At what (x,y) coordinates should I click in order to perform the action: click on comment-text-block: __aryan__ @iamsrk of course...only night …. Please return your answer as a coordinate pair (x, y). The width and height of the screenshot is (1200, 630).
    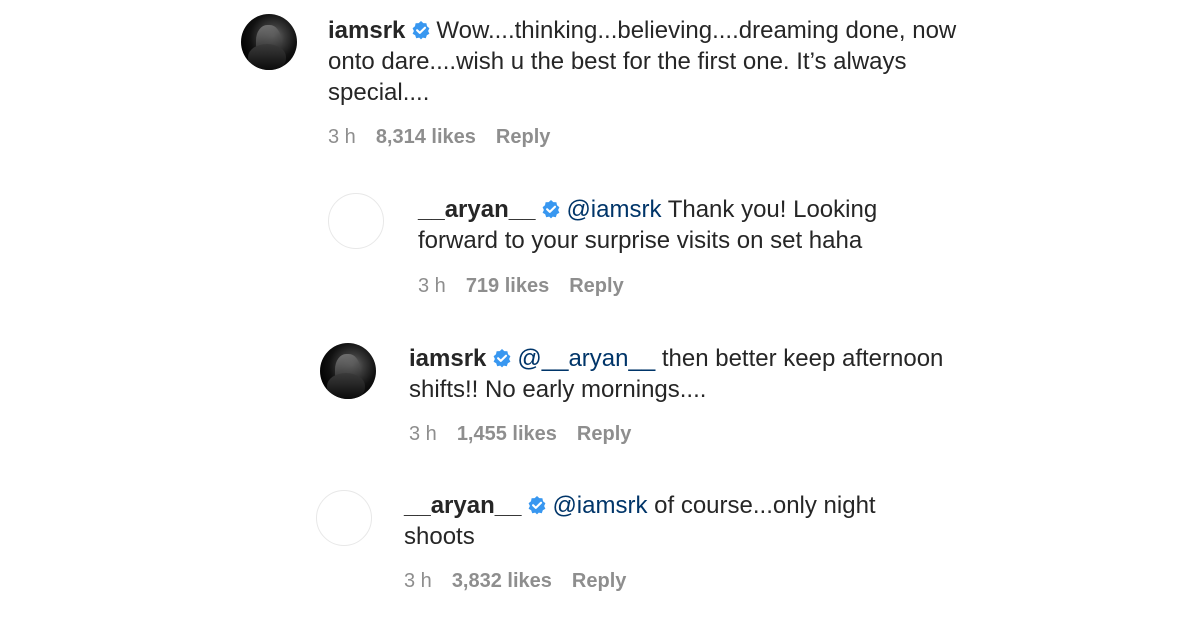
    Looking at the image, I should click on (664, 521).